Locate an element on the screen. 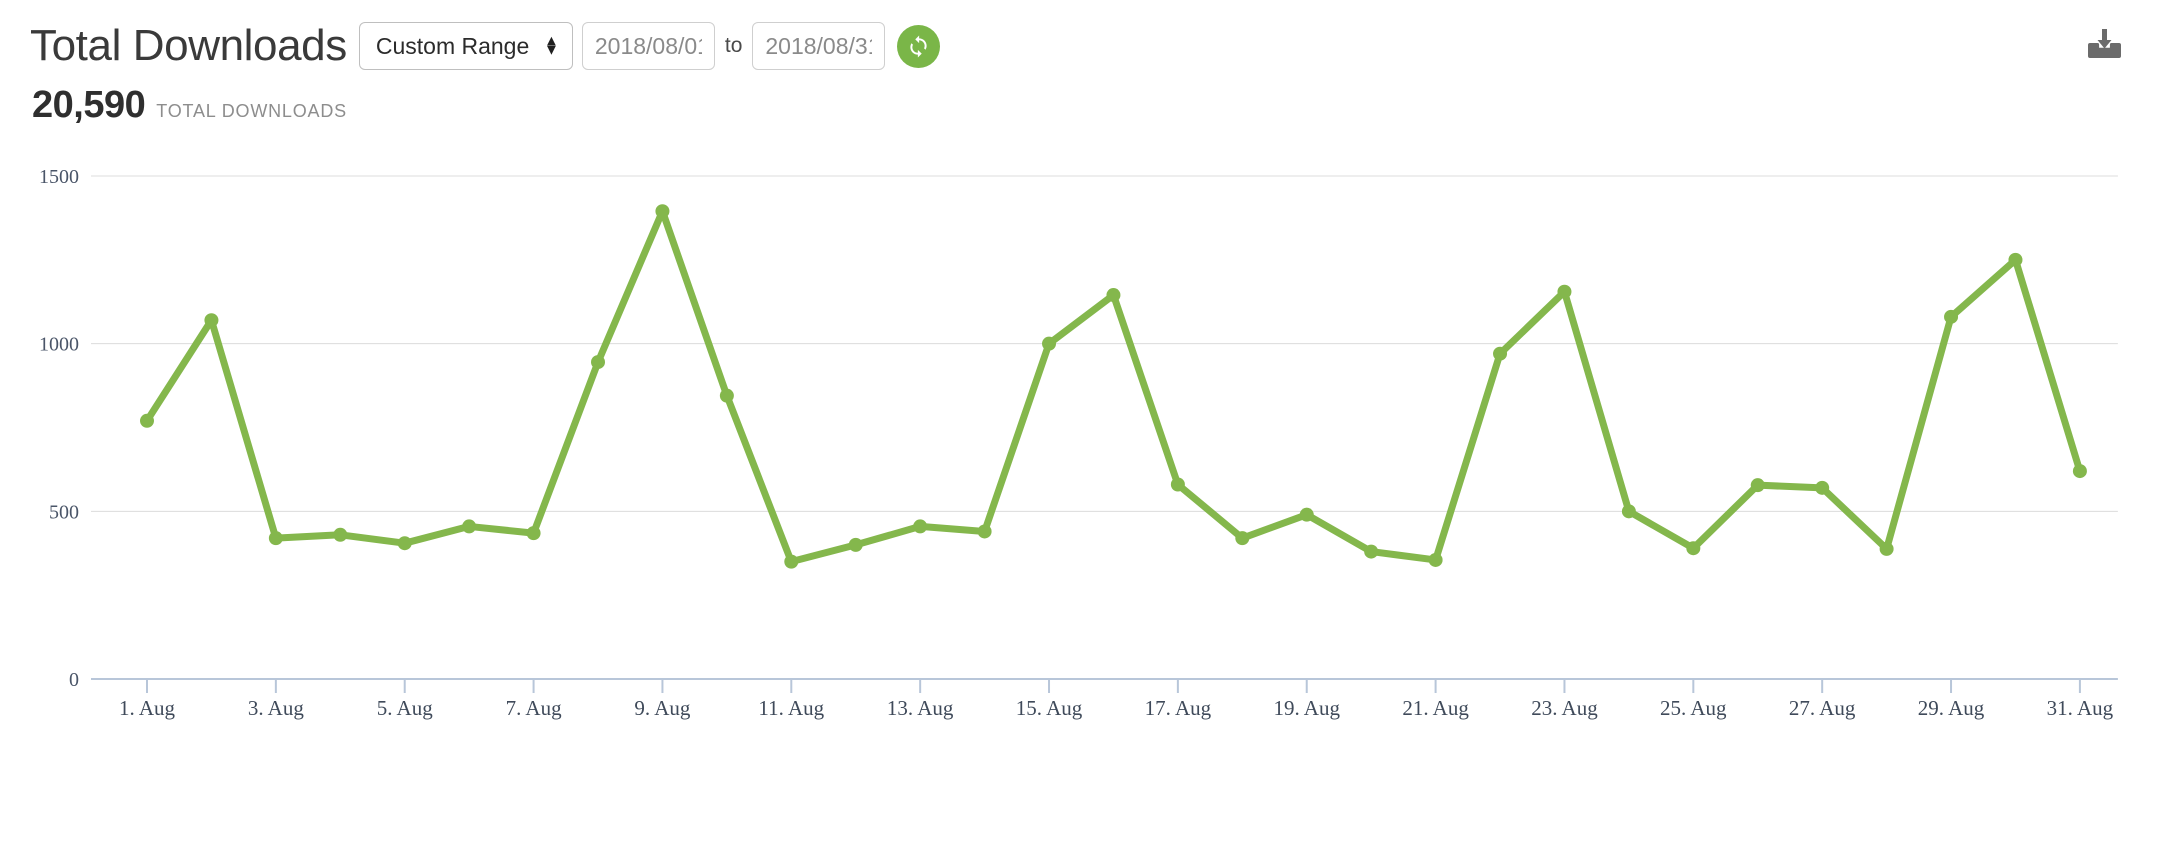 This screenshot has width=2158, height=858. x-axis-tick-label: 23. Aug is located at coordinates (1564, 708).